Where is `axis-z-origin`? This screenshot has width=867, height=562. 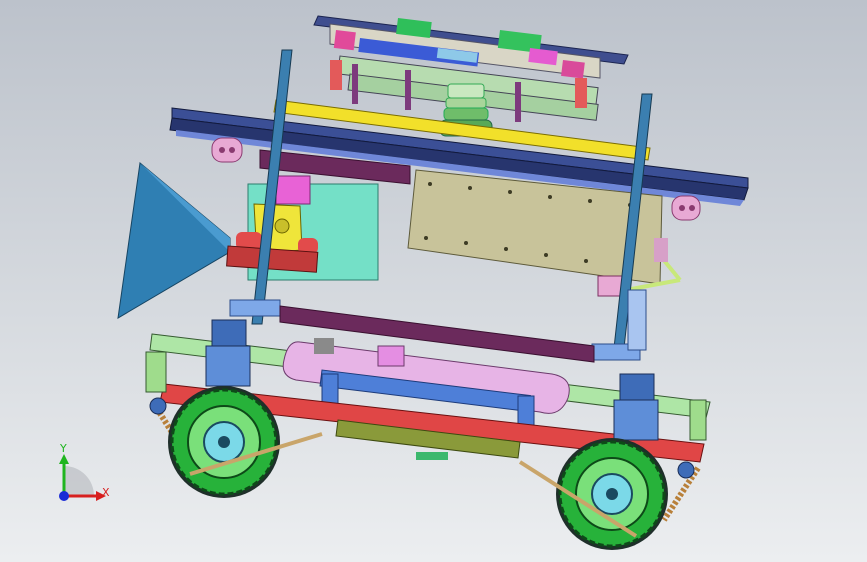
axis-z-origin is located at coordinates (64, 496).